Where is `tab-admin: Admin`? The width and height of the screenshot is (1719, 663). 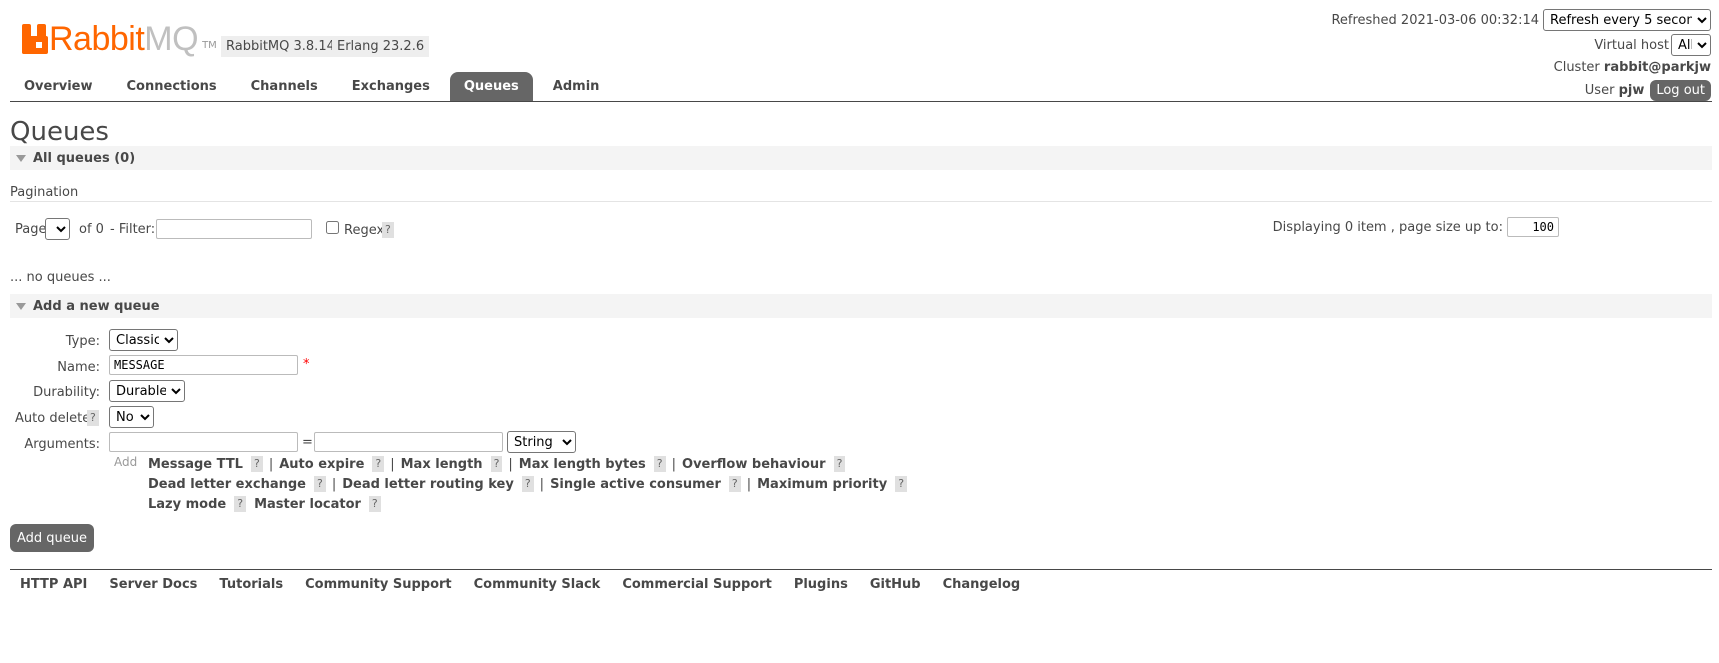 tab-admin: Admin is located at coordinates (576, 87).